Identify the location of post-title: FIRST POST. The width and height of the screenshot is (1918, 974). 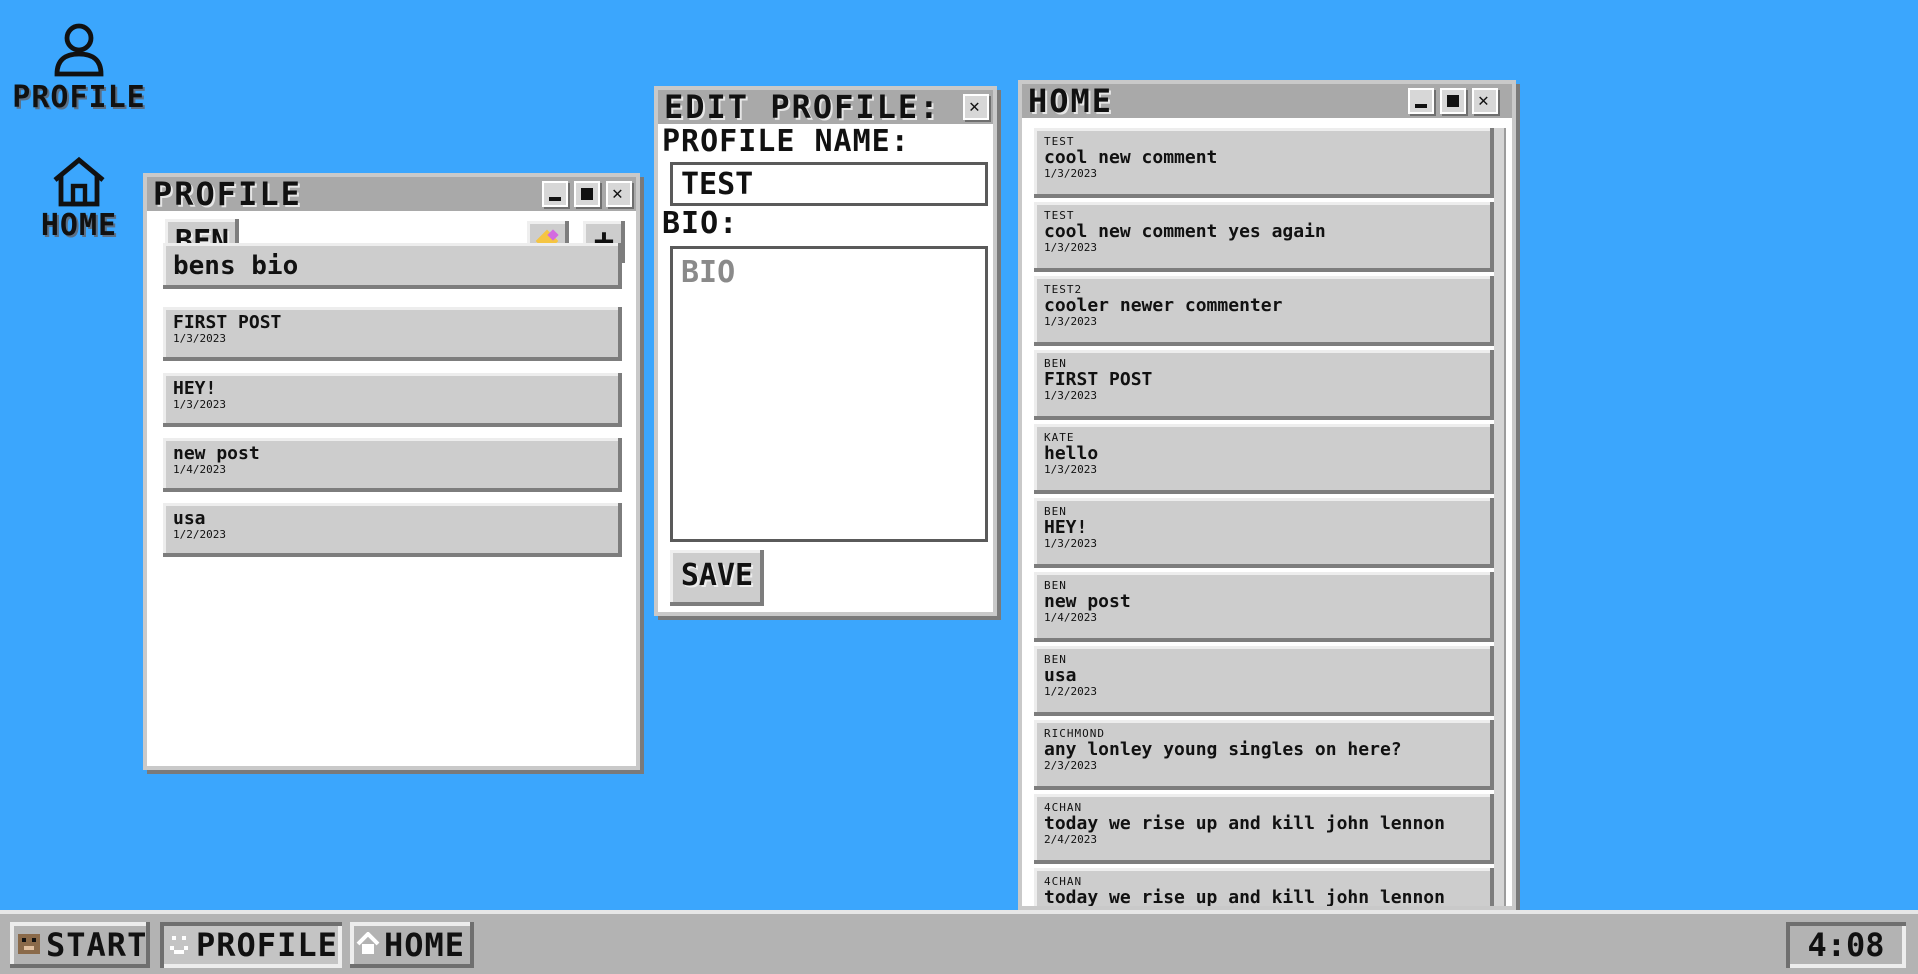
(227, 322).